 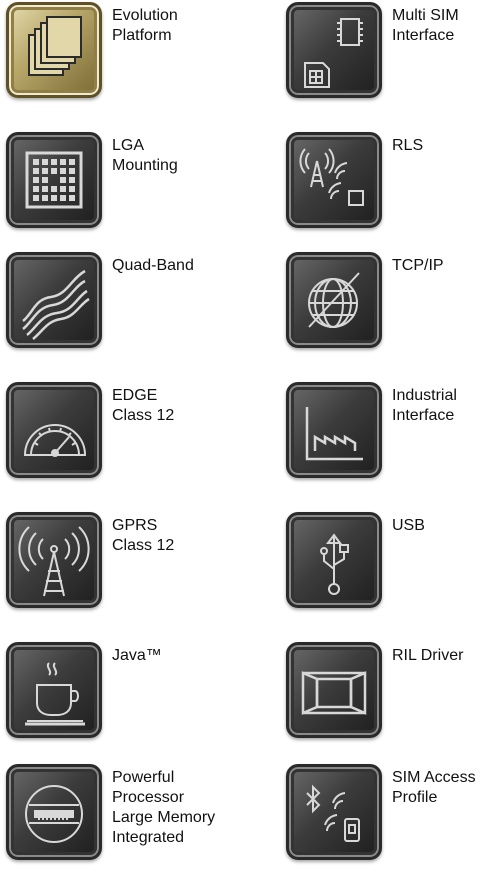 What do you see at coordinates (54, 560) in the screenshot?
I see `antenna-tower-icon` at bounding box center [54, 560].